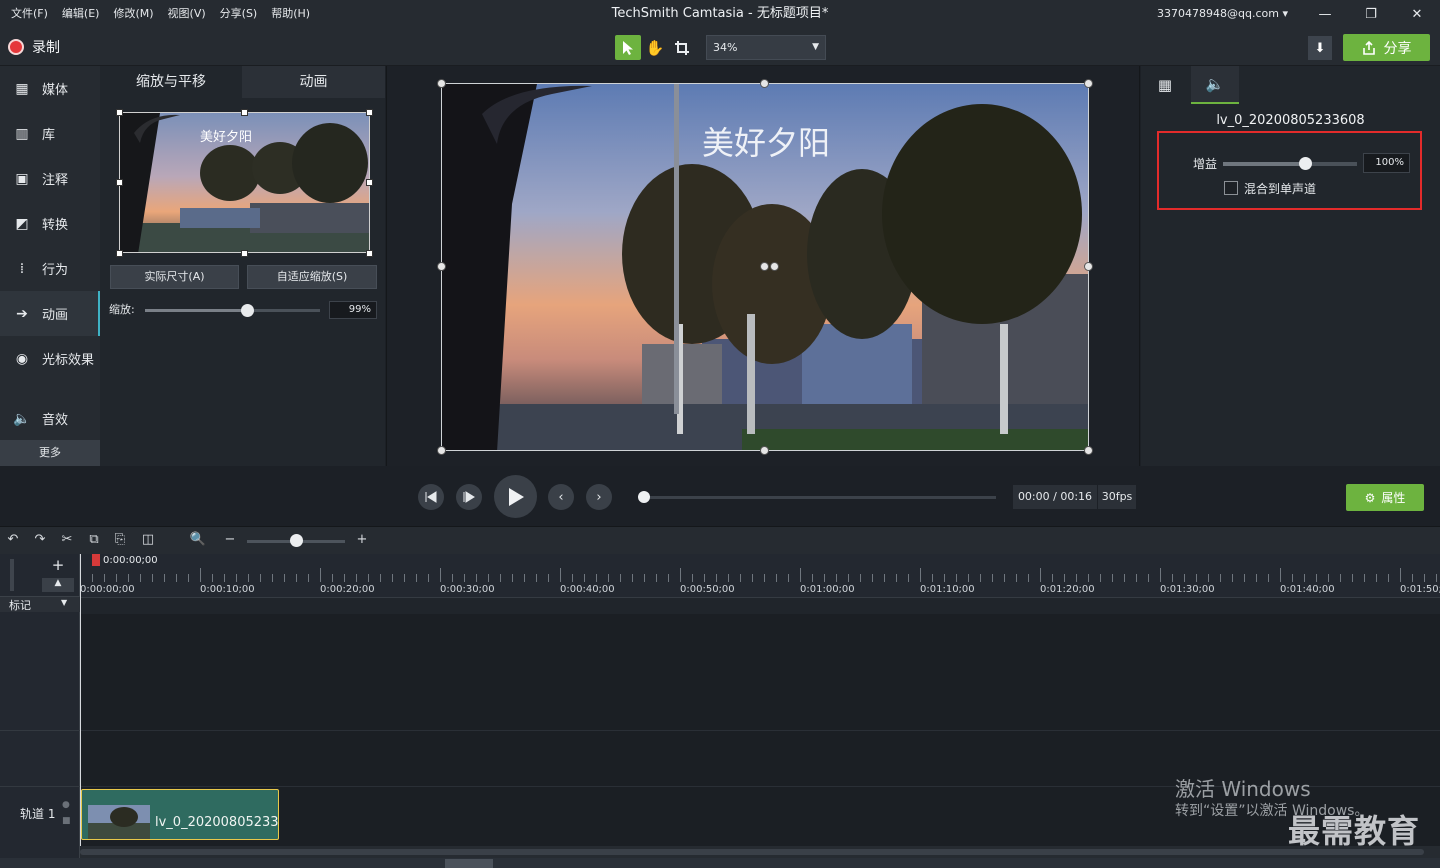  Describe the element at coordinates (1325, 14) in the screenshot. I see `minimize-button: —` at that location.